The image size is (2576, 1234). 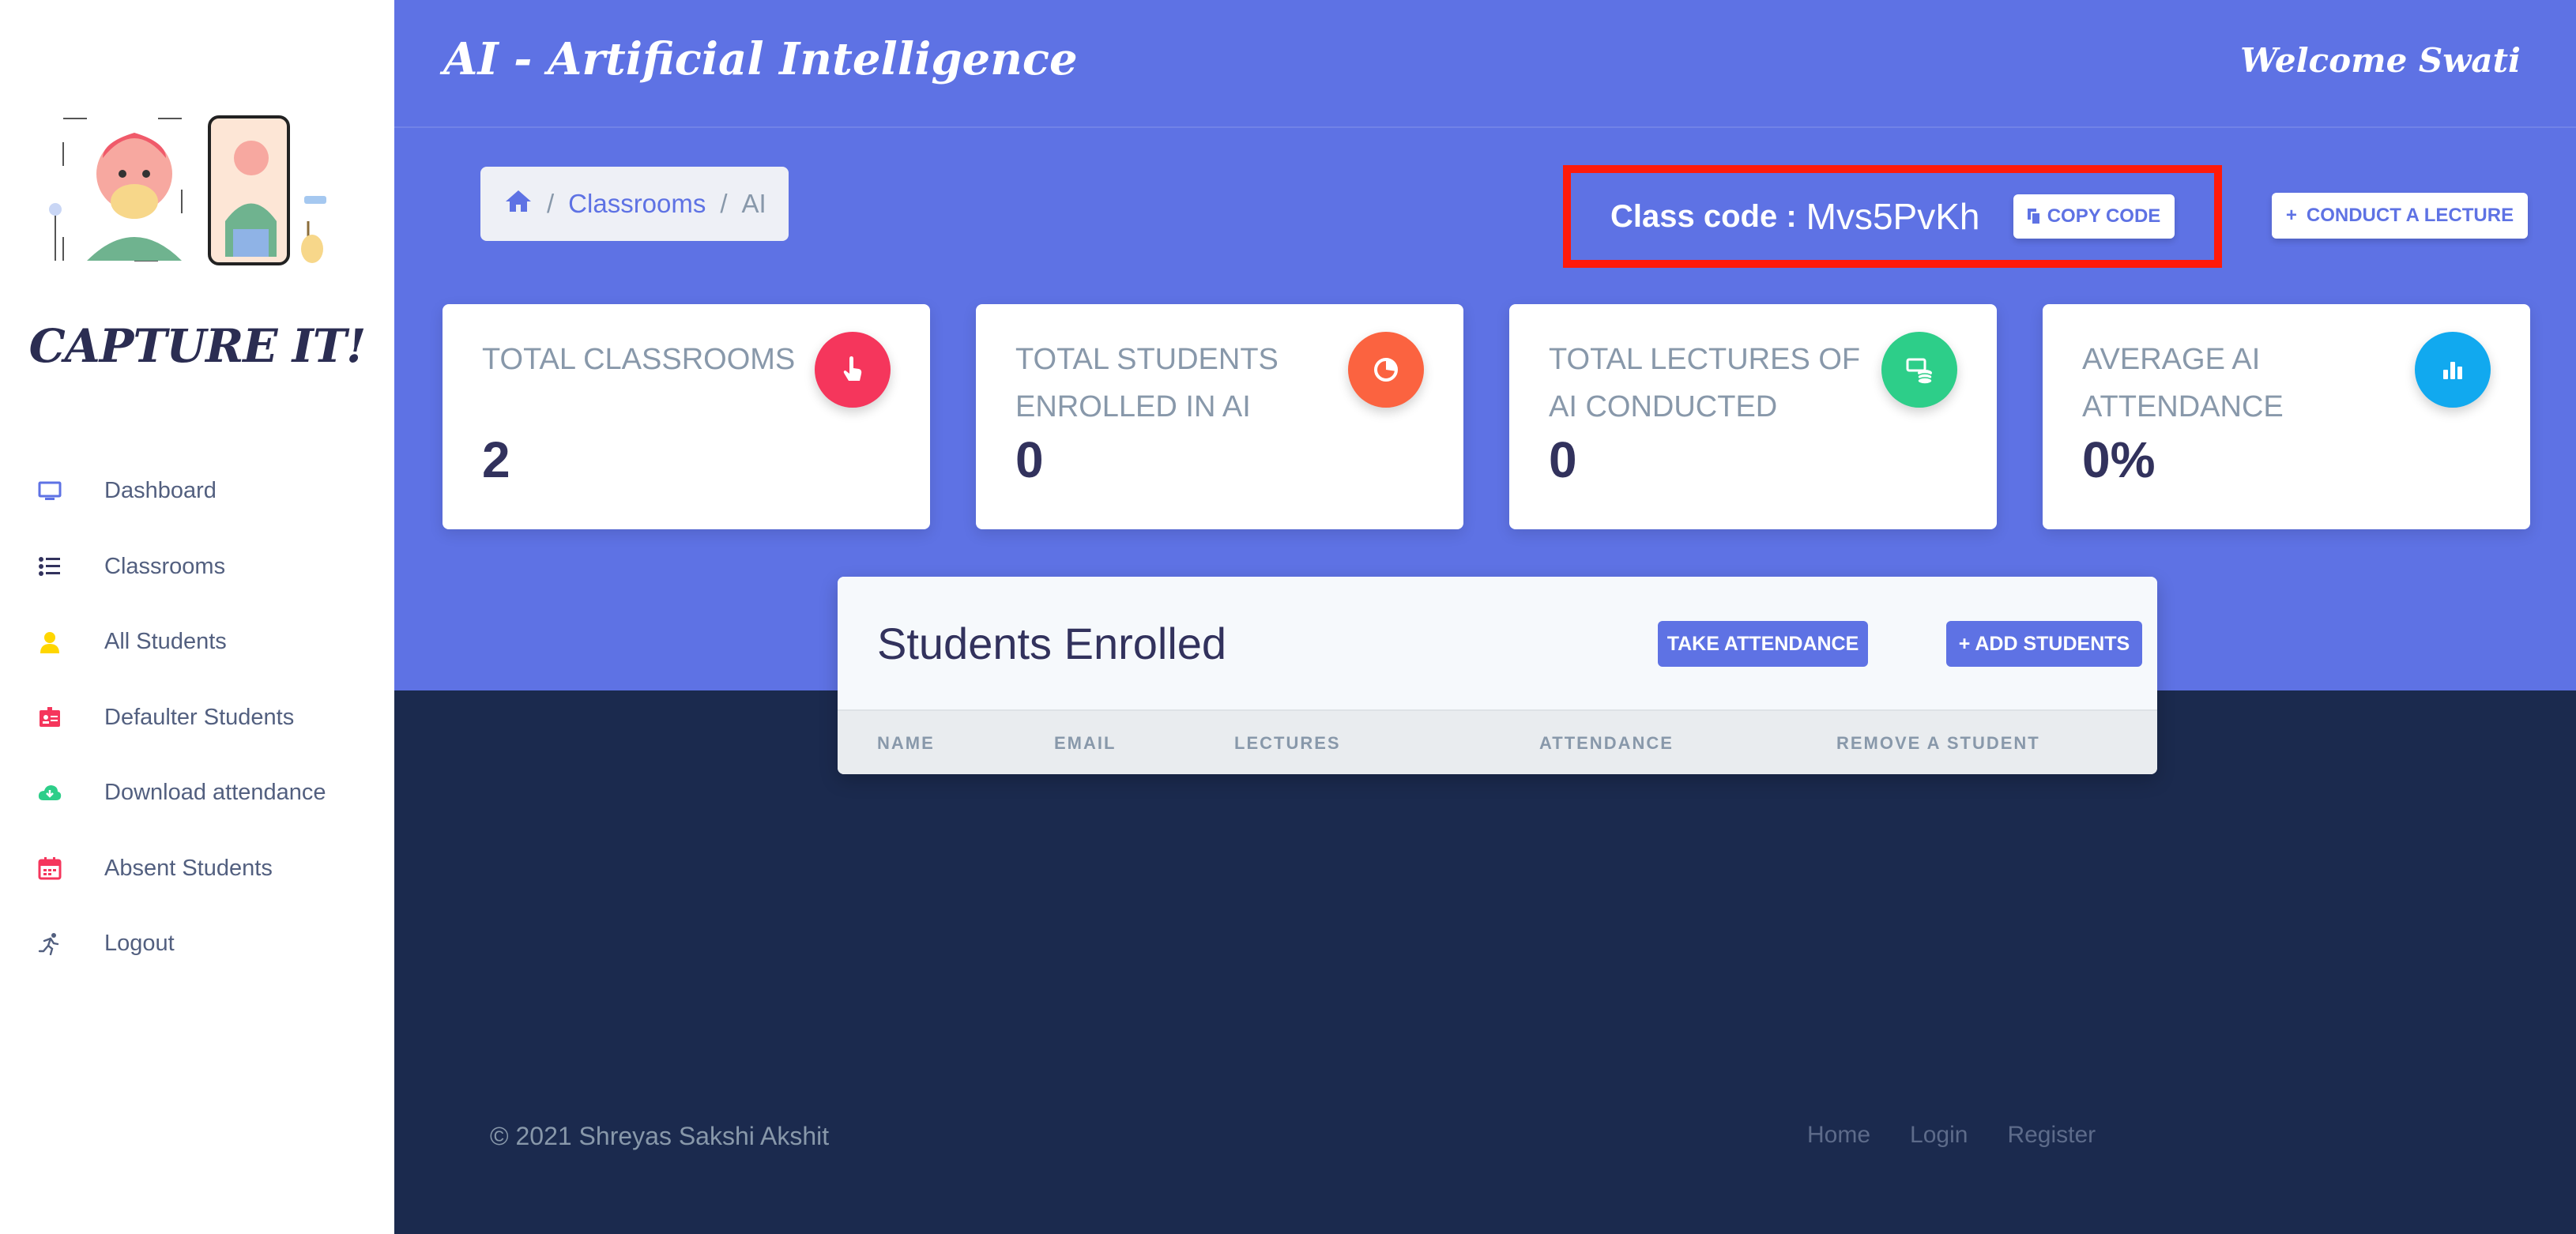 What do you see at coordinates (2119, 459) in the screenshot?
I see `stat-value: 0%` at bounding box center [2119, 459].